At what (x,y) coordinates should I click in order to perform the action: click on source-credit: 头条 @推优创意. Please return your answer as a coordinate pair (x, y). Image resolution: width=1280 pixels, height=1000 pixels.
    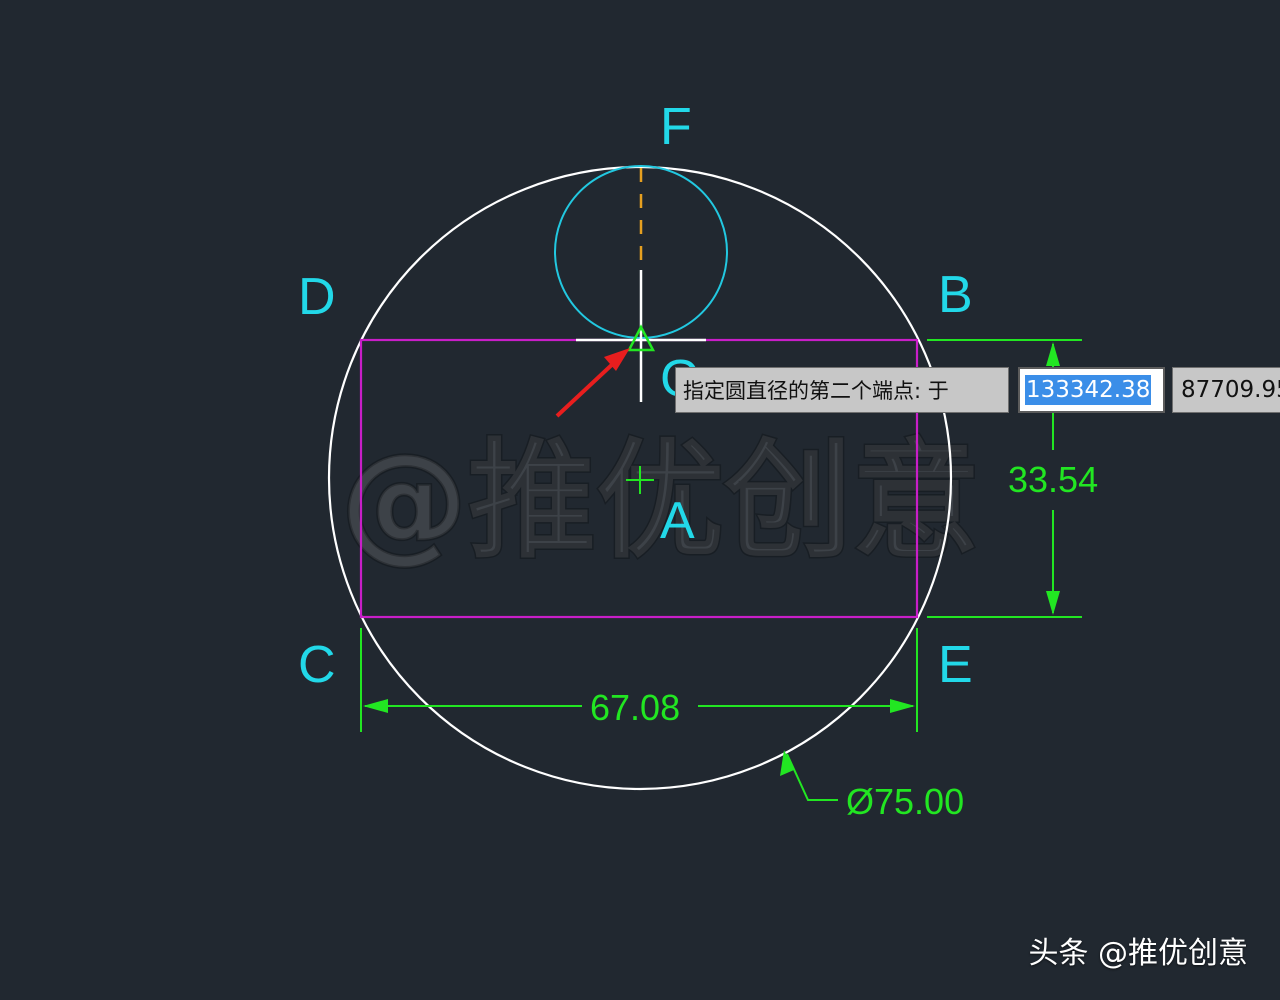
    Looking at the image, I should click on (1138, 953).